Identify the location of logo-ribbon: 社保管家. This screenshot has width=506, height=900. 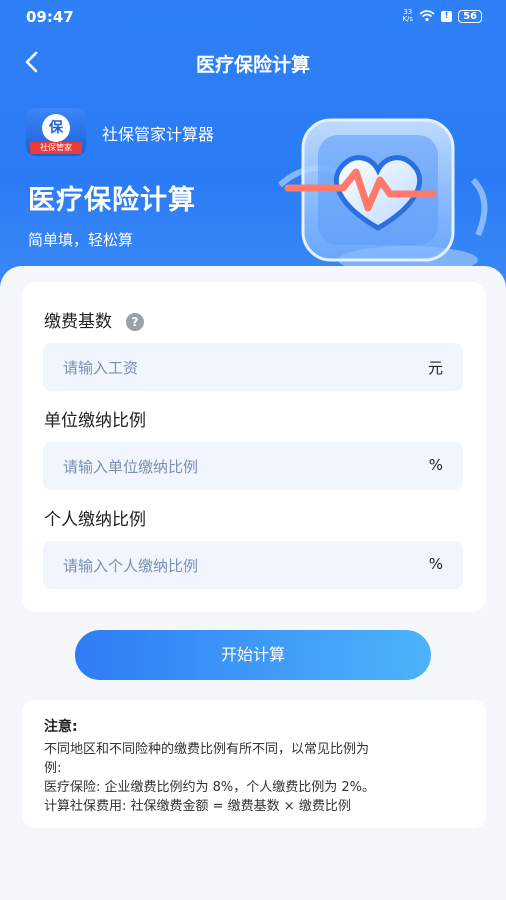
(56, 148).